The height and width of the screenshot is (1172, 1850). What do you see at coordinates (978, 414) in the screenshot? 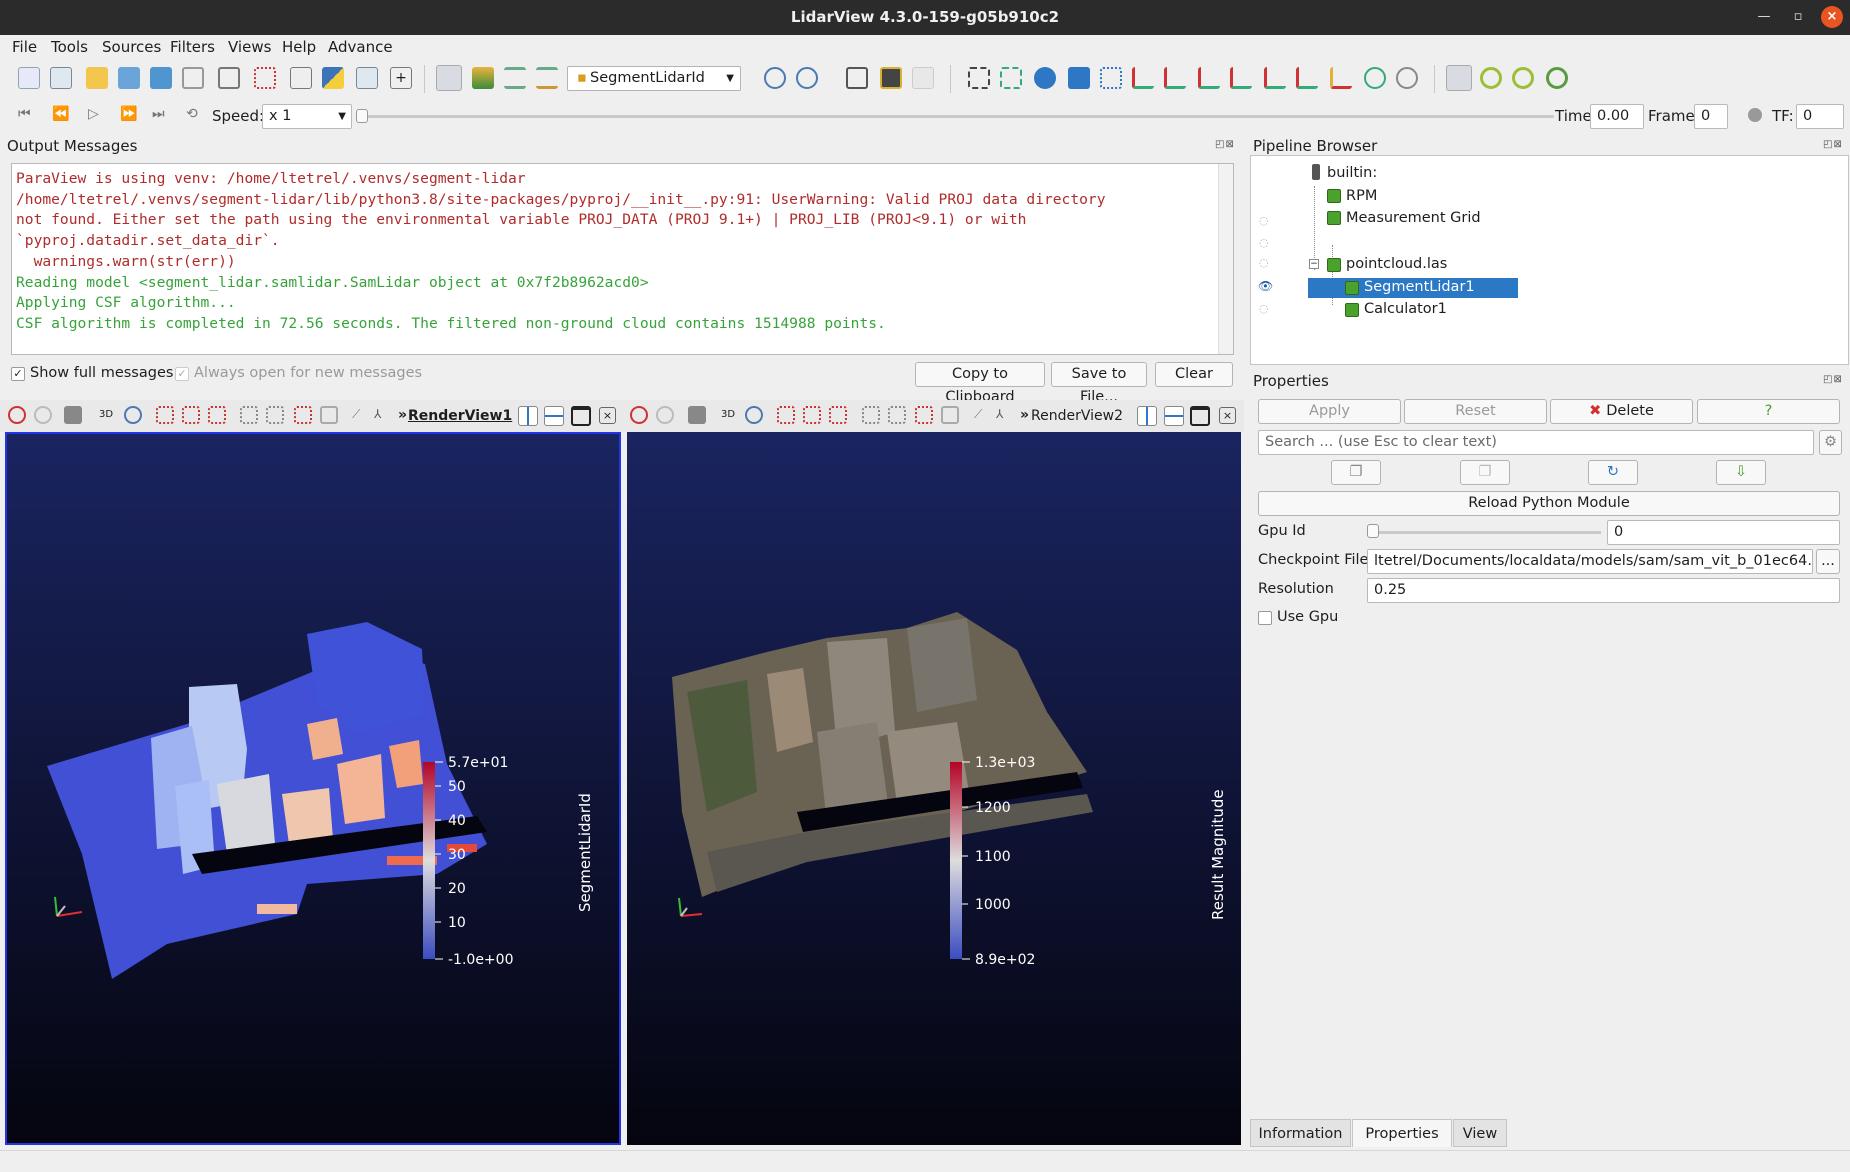
I see `rv2-ruler-icon: ⟋` at bounding box center [978, 414].